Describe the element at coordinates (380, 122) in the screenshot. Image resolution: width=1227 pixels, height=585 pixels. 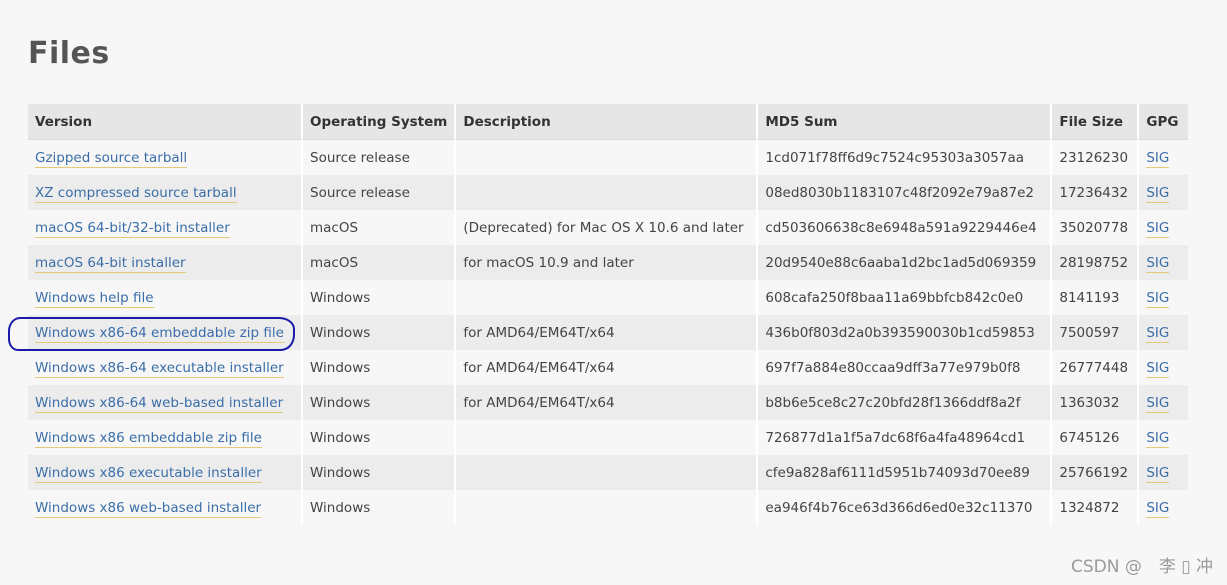
I see `header-operating-system: Operating System` at that location.